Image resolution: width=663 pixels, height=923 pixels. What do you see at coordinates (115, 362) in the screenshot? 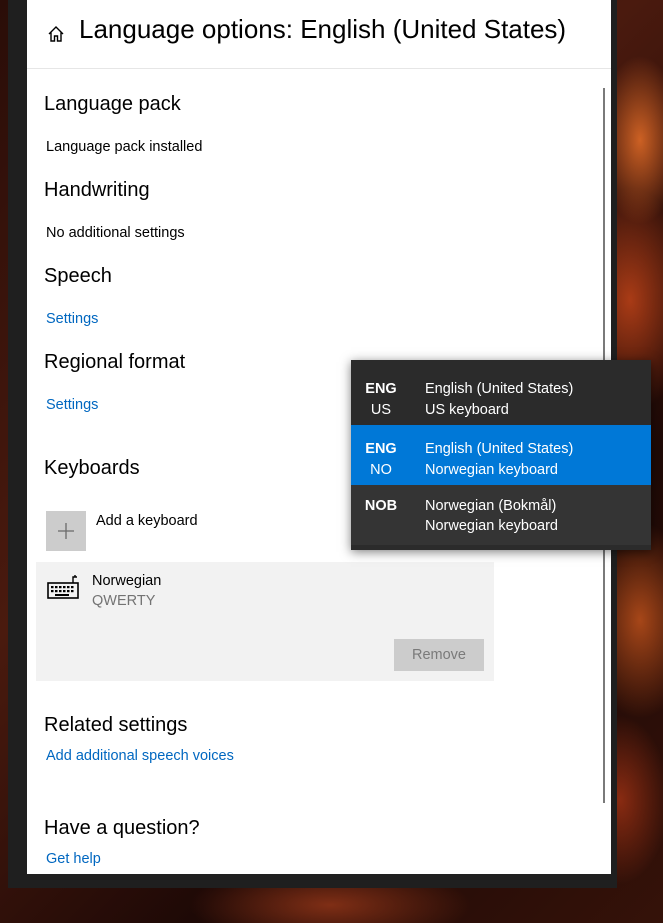
I see `regional-format-heading: Regional format` at bounding box center [115, 362].